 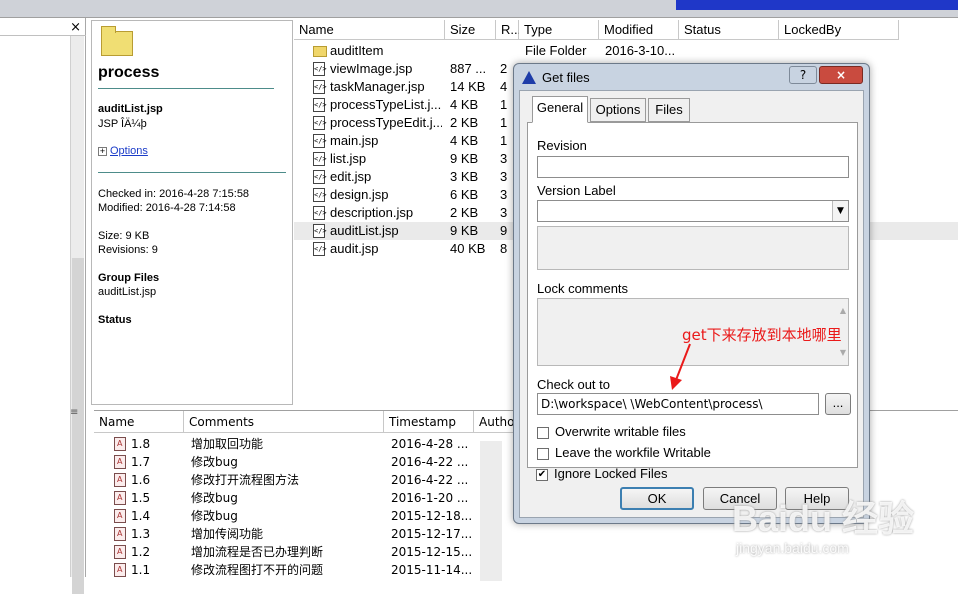 I want to click on selected-file-name: auditList.jsp, so click(x=130, y=109).